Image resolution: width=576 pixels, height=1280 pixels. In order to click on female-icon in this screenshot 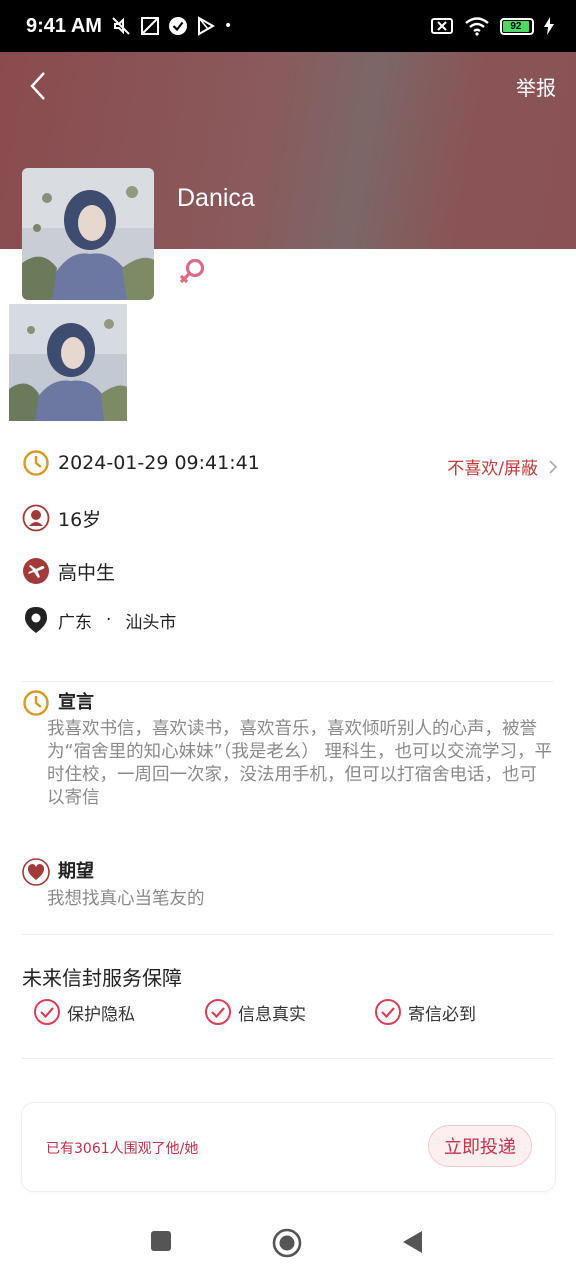, I will do `click(192, 272)`.